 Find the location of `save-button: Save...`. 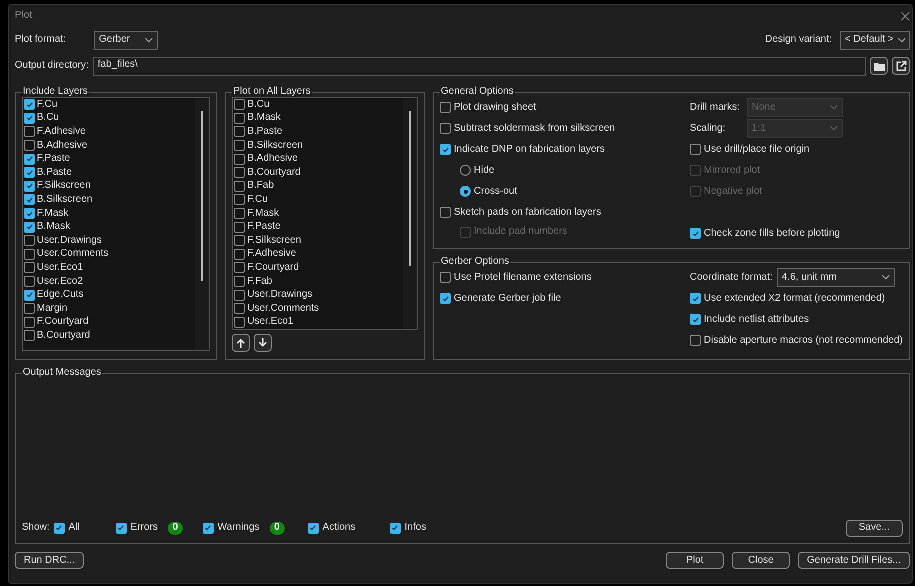

save-button: Save... is located at coordinates (874, 528).